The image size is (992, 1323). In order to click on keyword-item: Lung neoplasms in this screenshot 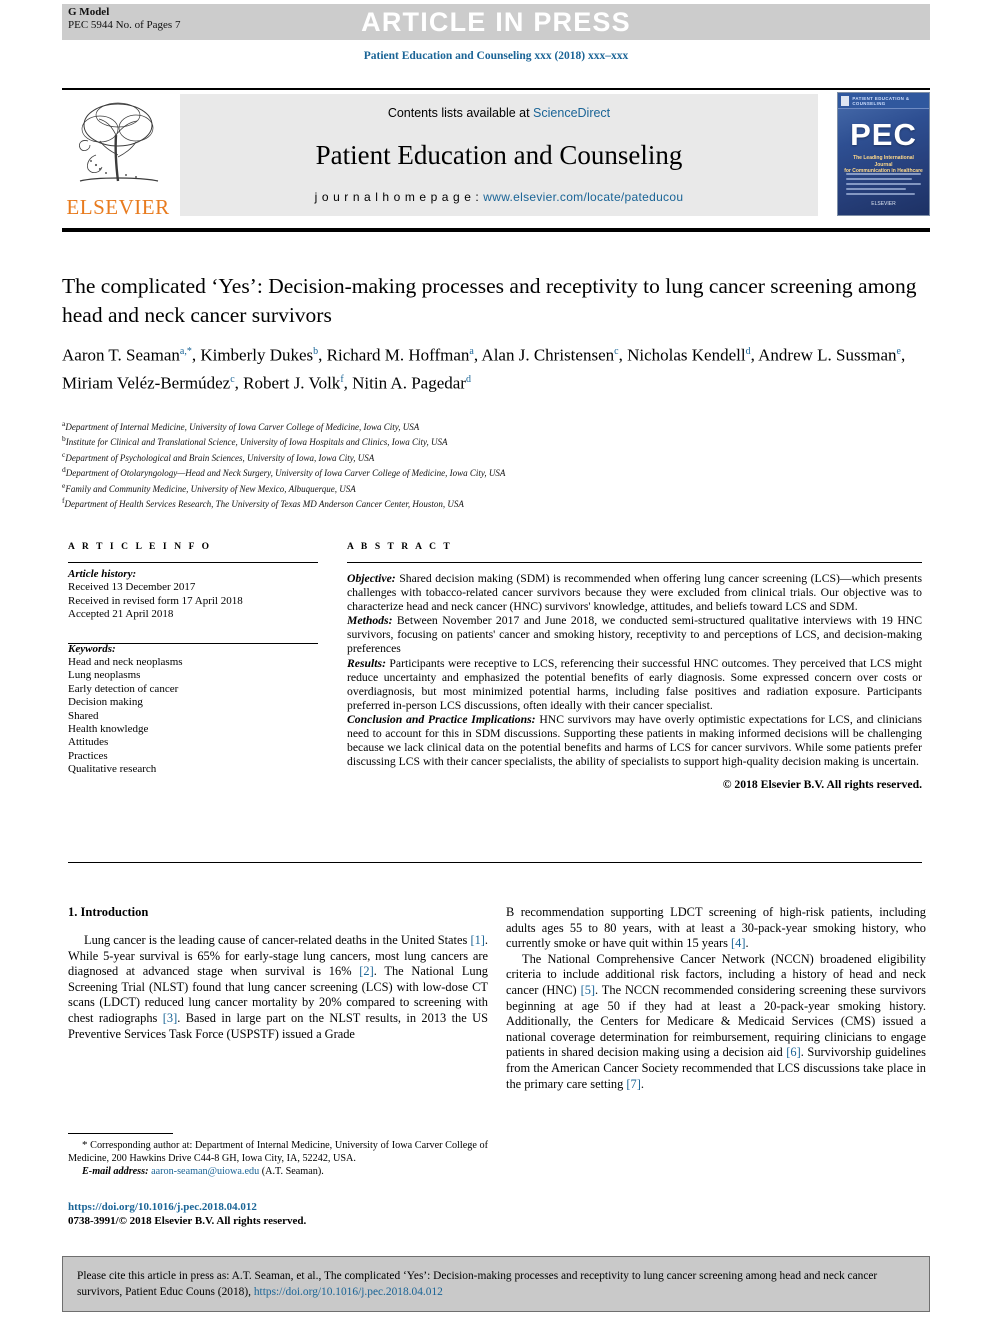, I will do `click(104, 675)`.